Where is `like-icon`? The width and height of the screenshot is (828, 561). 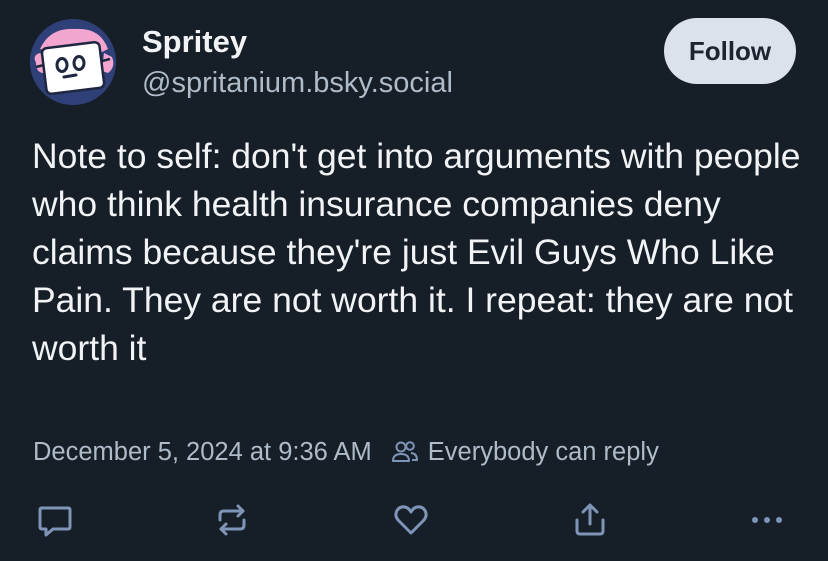 like-icon is located at coordinates (411, 520).